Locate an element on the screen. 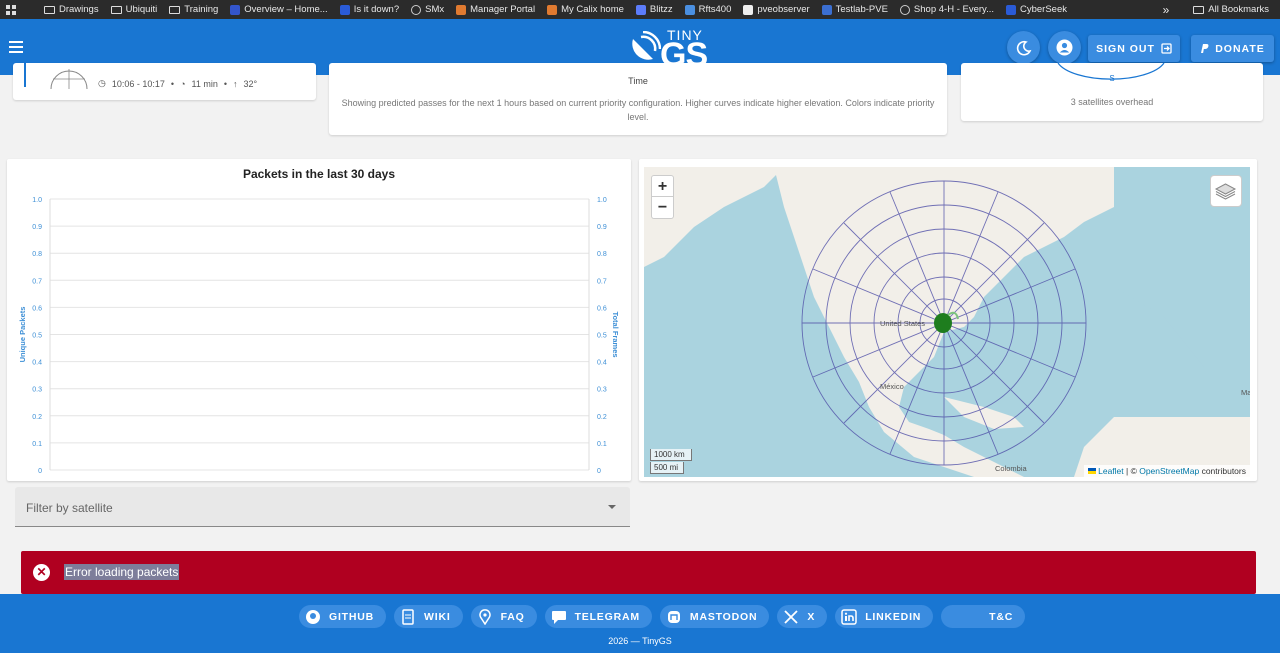 This screenshot has height=653, width=1280. sky-plot-marker: S is located at coordinates (1112, 78).